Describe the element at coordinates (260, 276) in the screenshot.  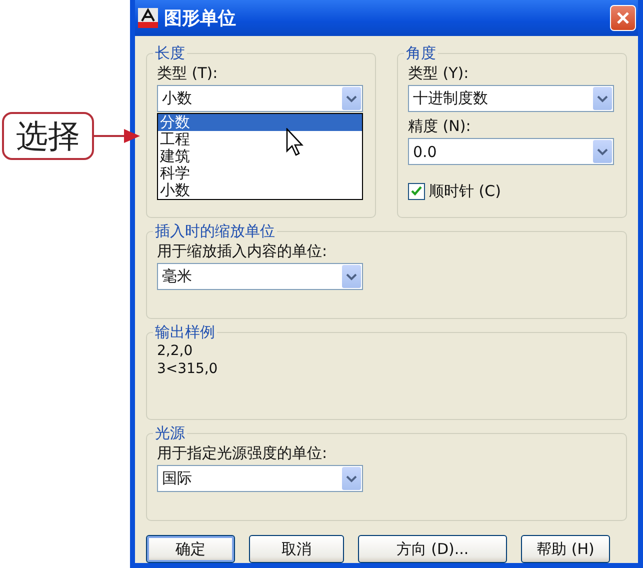
I see `insertion-unit-dropdown: 毫米` at that location.